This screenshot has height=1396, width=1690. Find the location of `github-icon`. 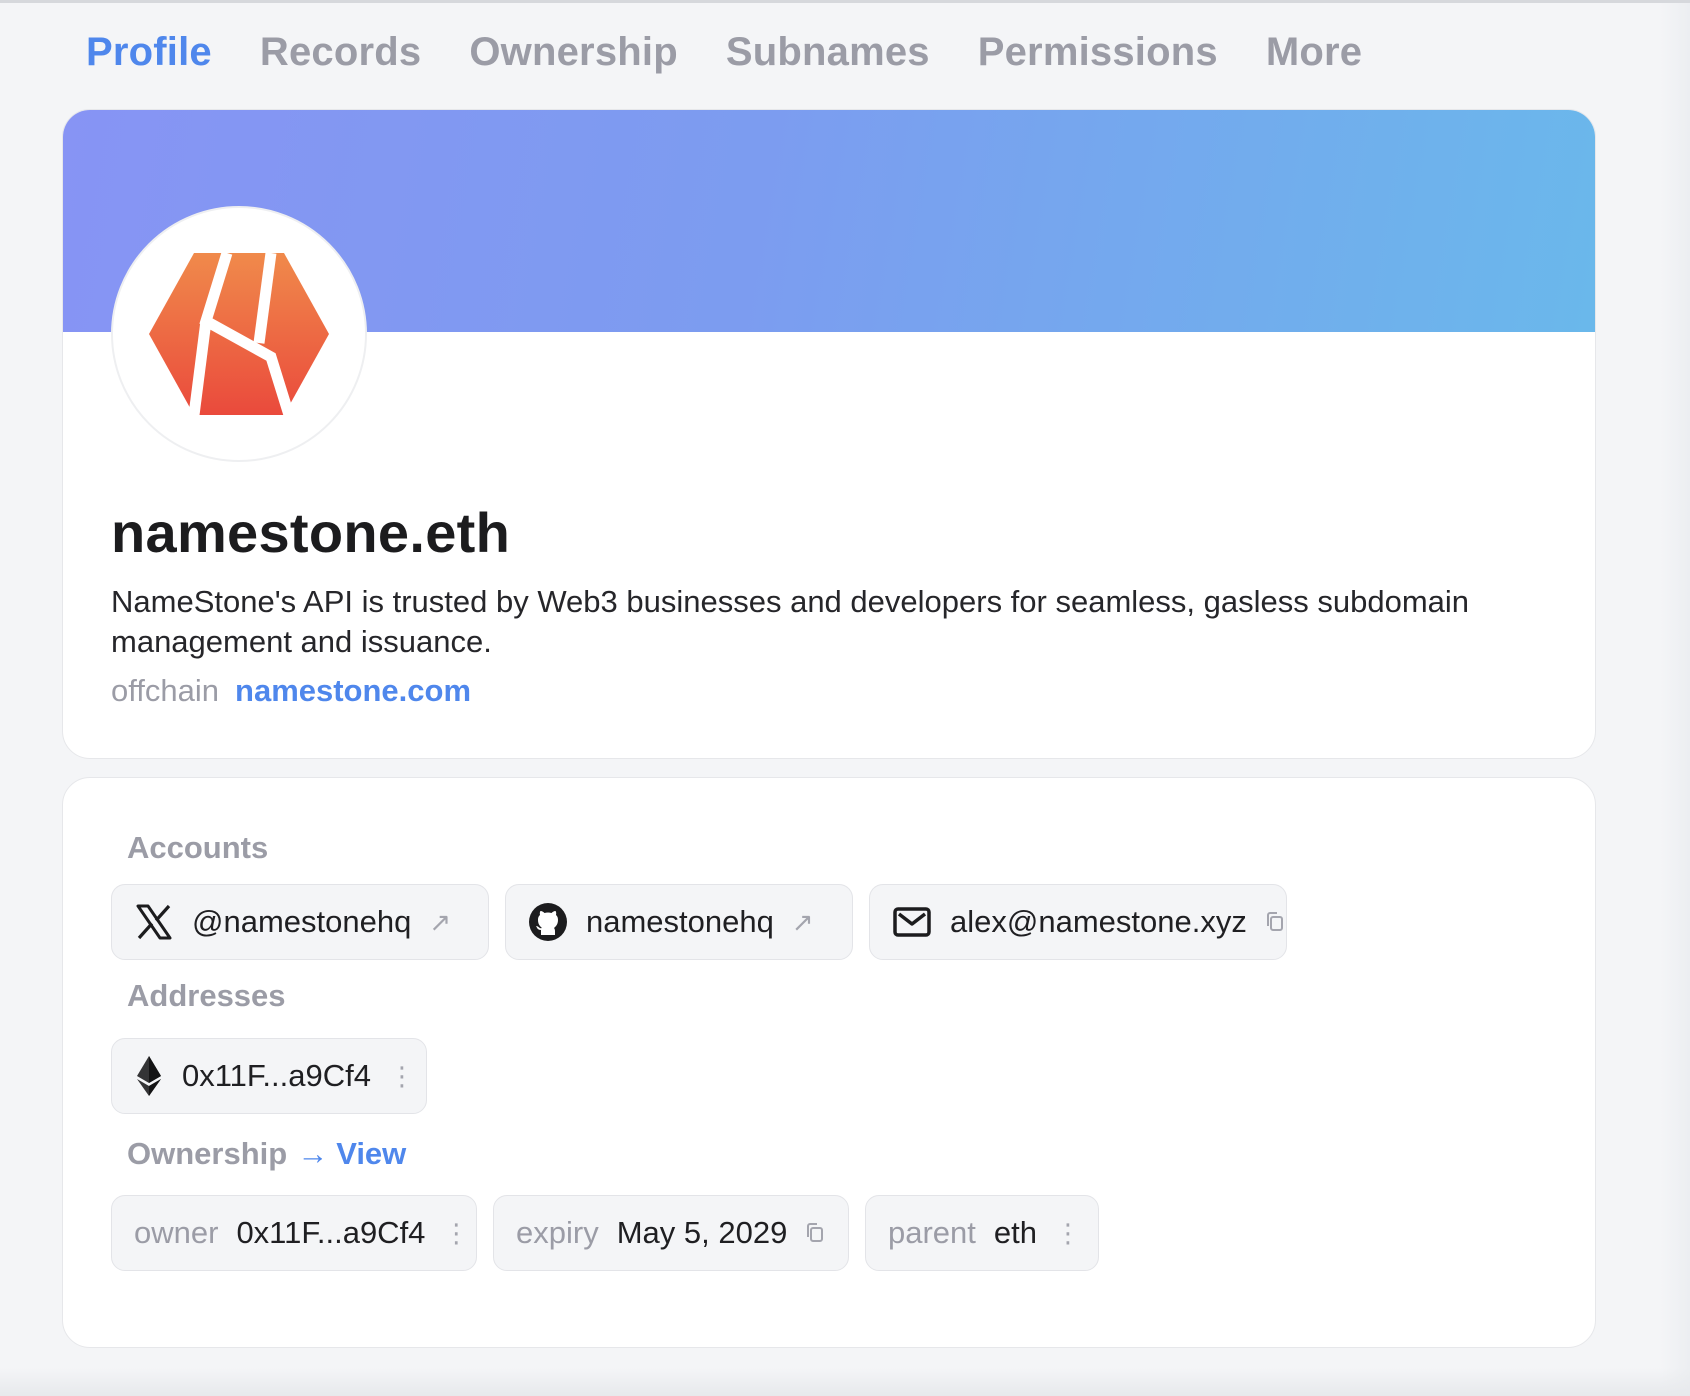

github-icon is located at coordinates (548, 922).